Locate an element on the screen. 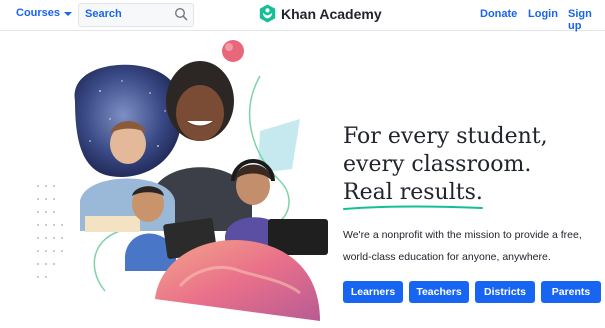 This screenshot has height=328, width=605. headline-line-2: every classroom. is located at coordinates (437, 164).